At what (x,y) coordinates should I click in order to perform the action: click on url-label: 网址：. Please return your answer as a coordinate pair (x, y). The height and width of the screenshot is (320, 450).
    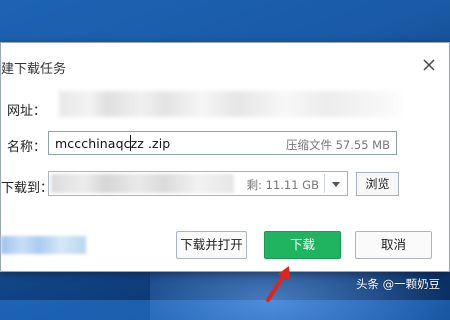
    Looking at the image, I should click on (27, 111).